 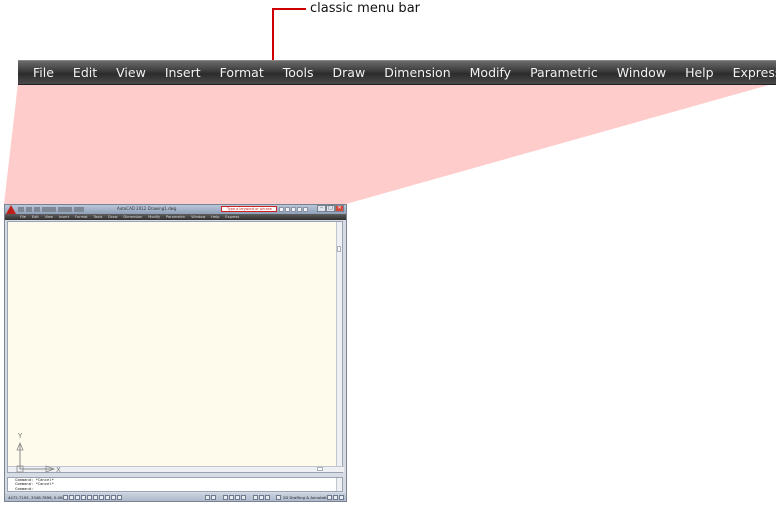 I want to click on ducs-icon, so click(x=101, y=497).